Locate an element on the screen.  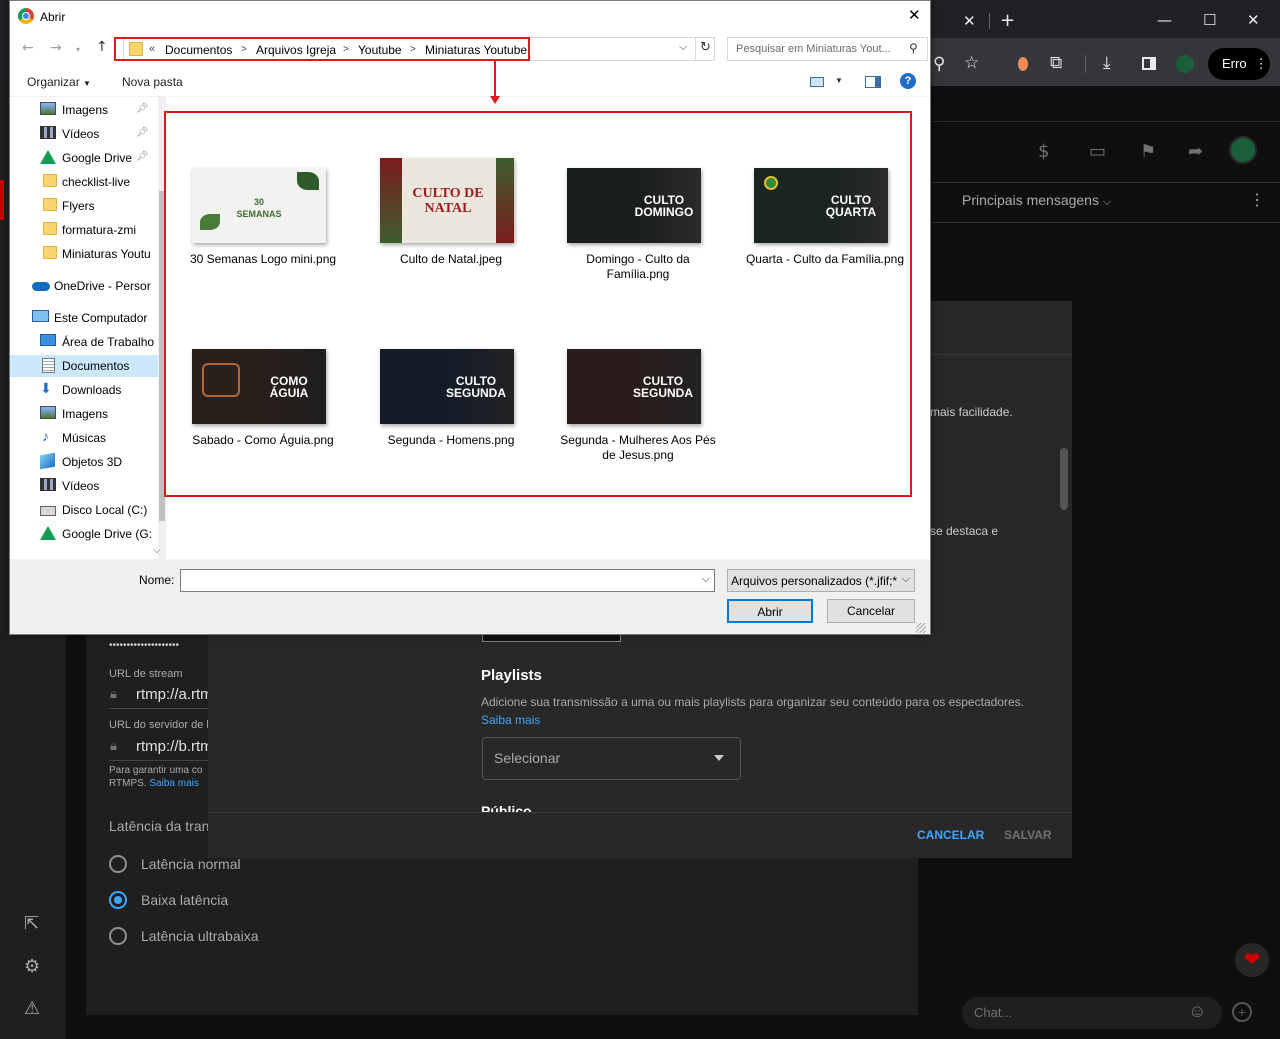
images-icon is located at coordinates (48, 108).